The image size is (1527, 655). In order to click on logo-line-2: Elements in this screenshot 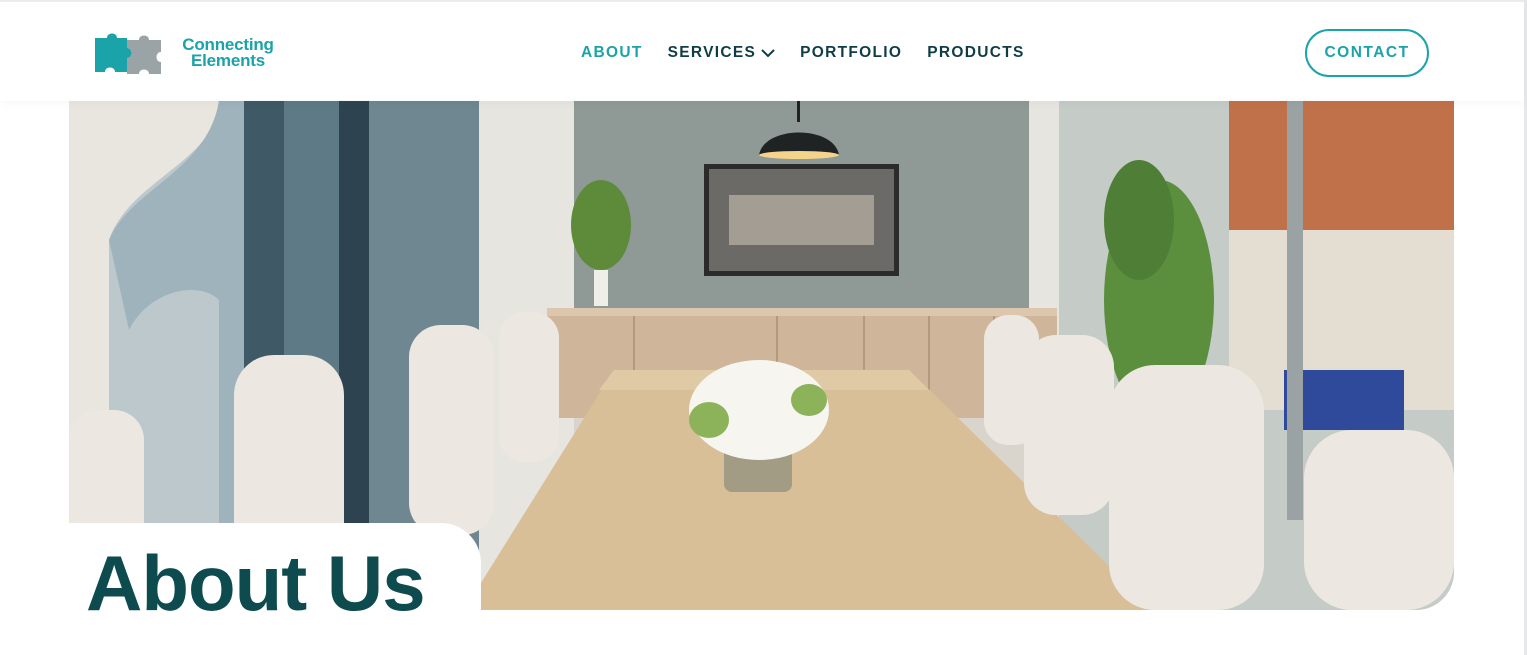, I will do `click(228, 60)`.